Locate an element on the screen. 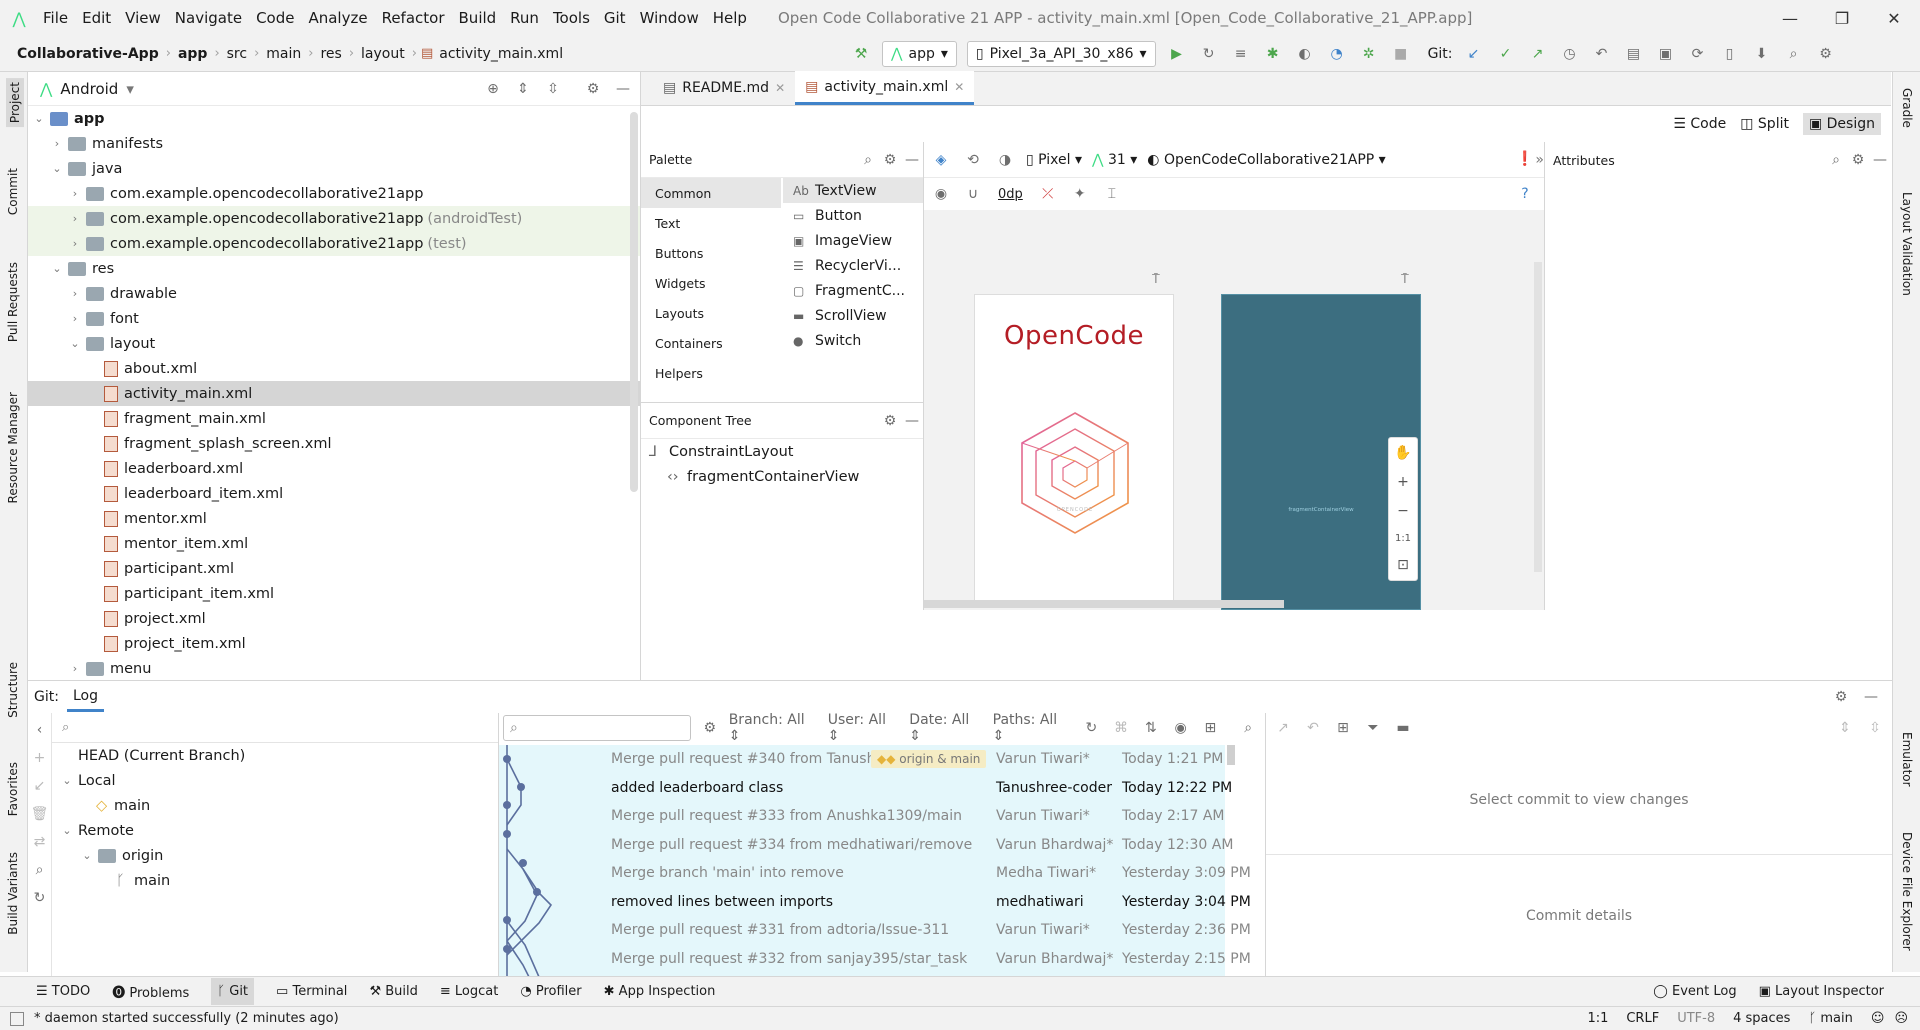 This screenshot has width=1920, height=1030. close-tab-icon: ✕ is located at coordinates (959, 87).